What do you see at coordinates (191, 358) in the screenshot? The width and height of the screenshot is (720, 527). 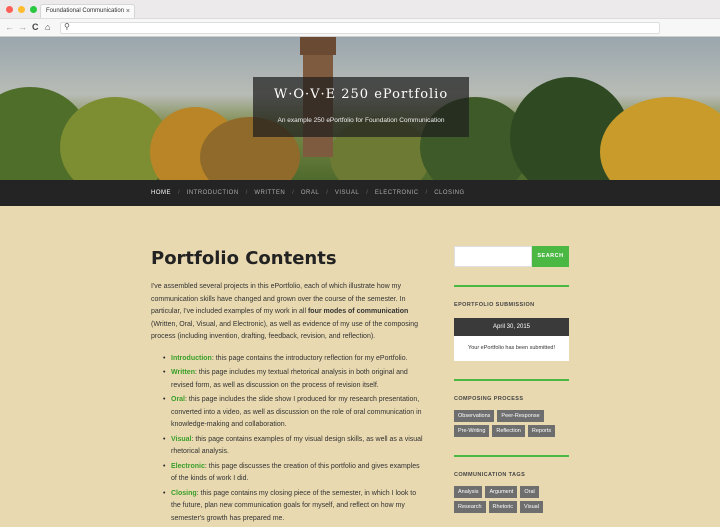 I see `section-link-introduction: Introduction` at bounding box center [191, 358].